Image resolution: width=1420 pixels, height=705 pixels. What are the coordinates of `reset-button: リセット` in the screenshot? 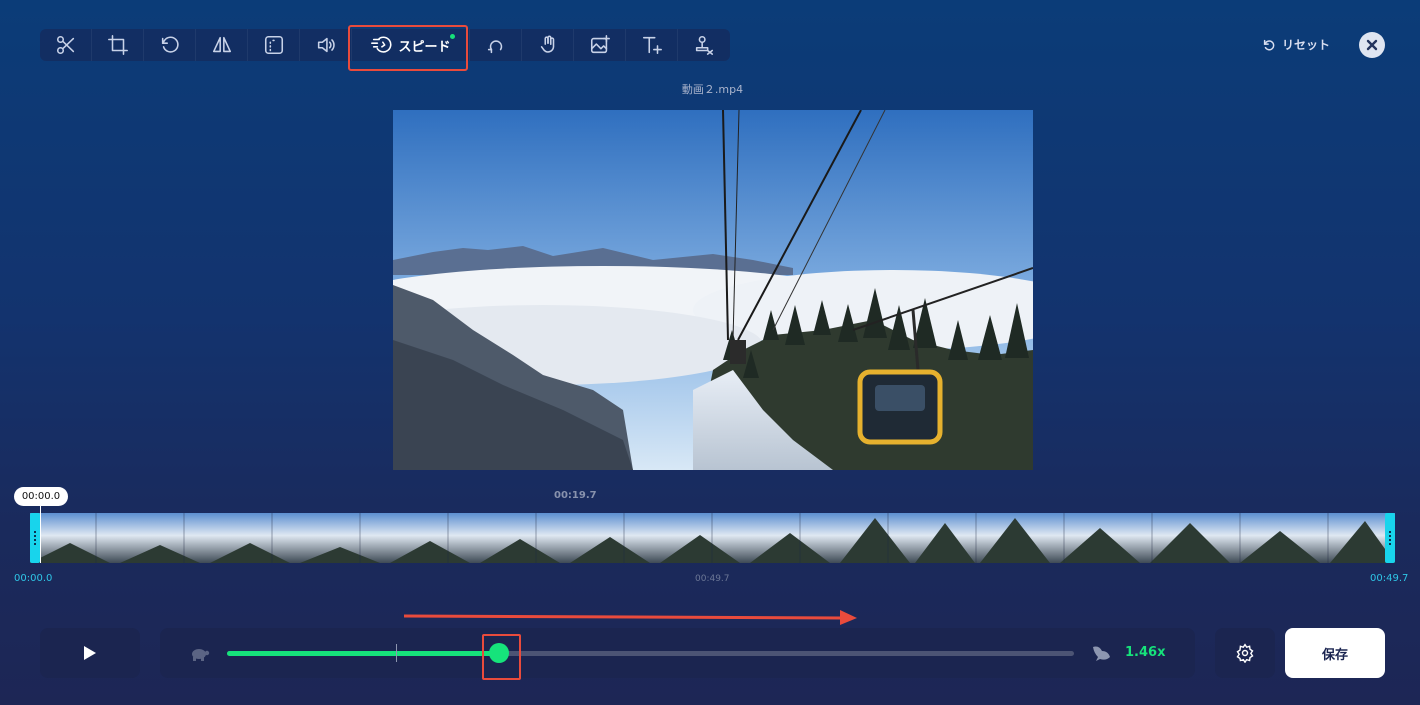 It's located at (1296, 44).